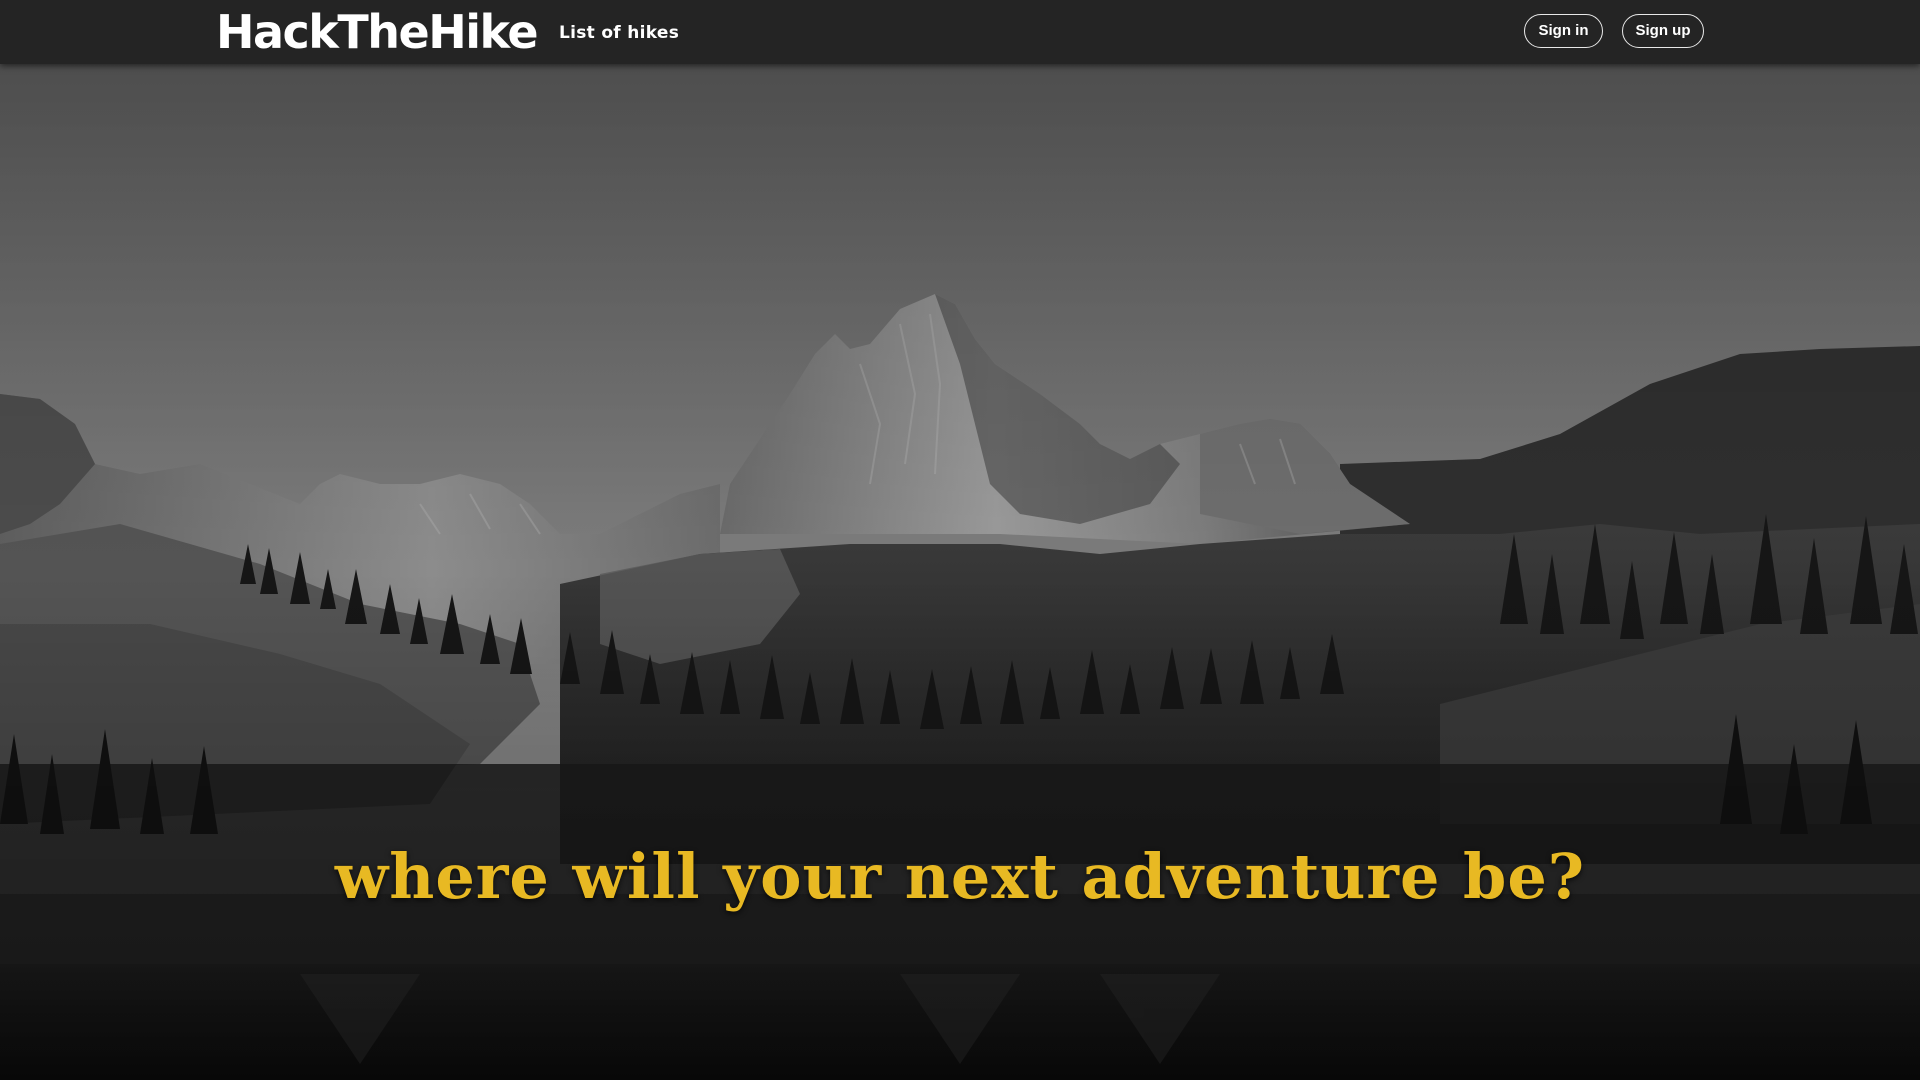  I want to click on hero-tagline: where will your next adventure be?, so click(960, 876).